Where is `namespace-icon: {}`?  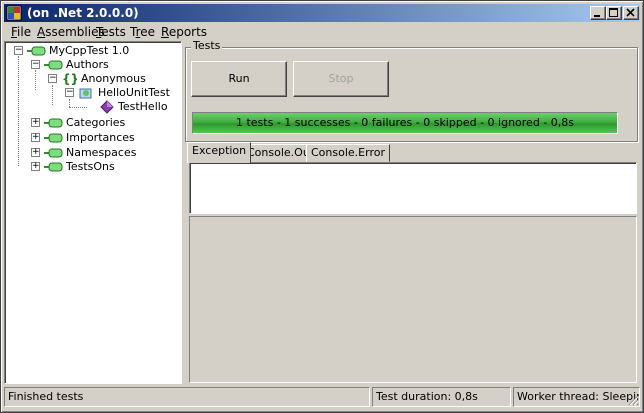 namespace-icon: {} is located at coordinates (69, 79).